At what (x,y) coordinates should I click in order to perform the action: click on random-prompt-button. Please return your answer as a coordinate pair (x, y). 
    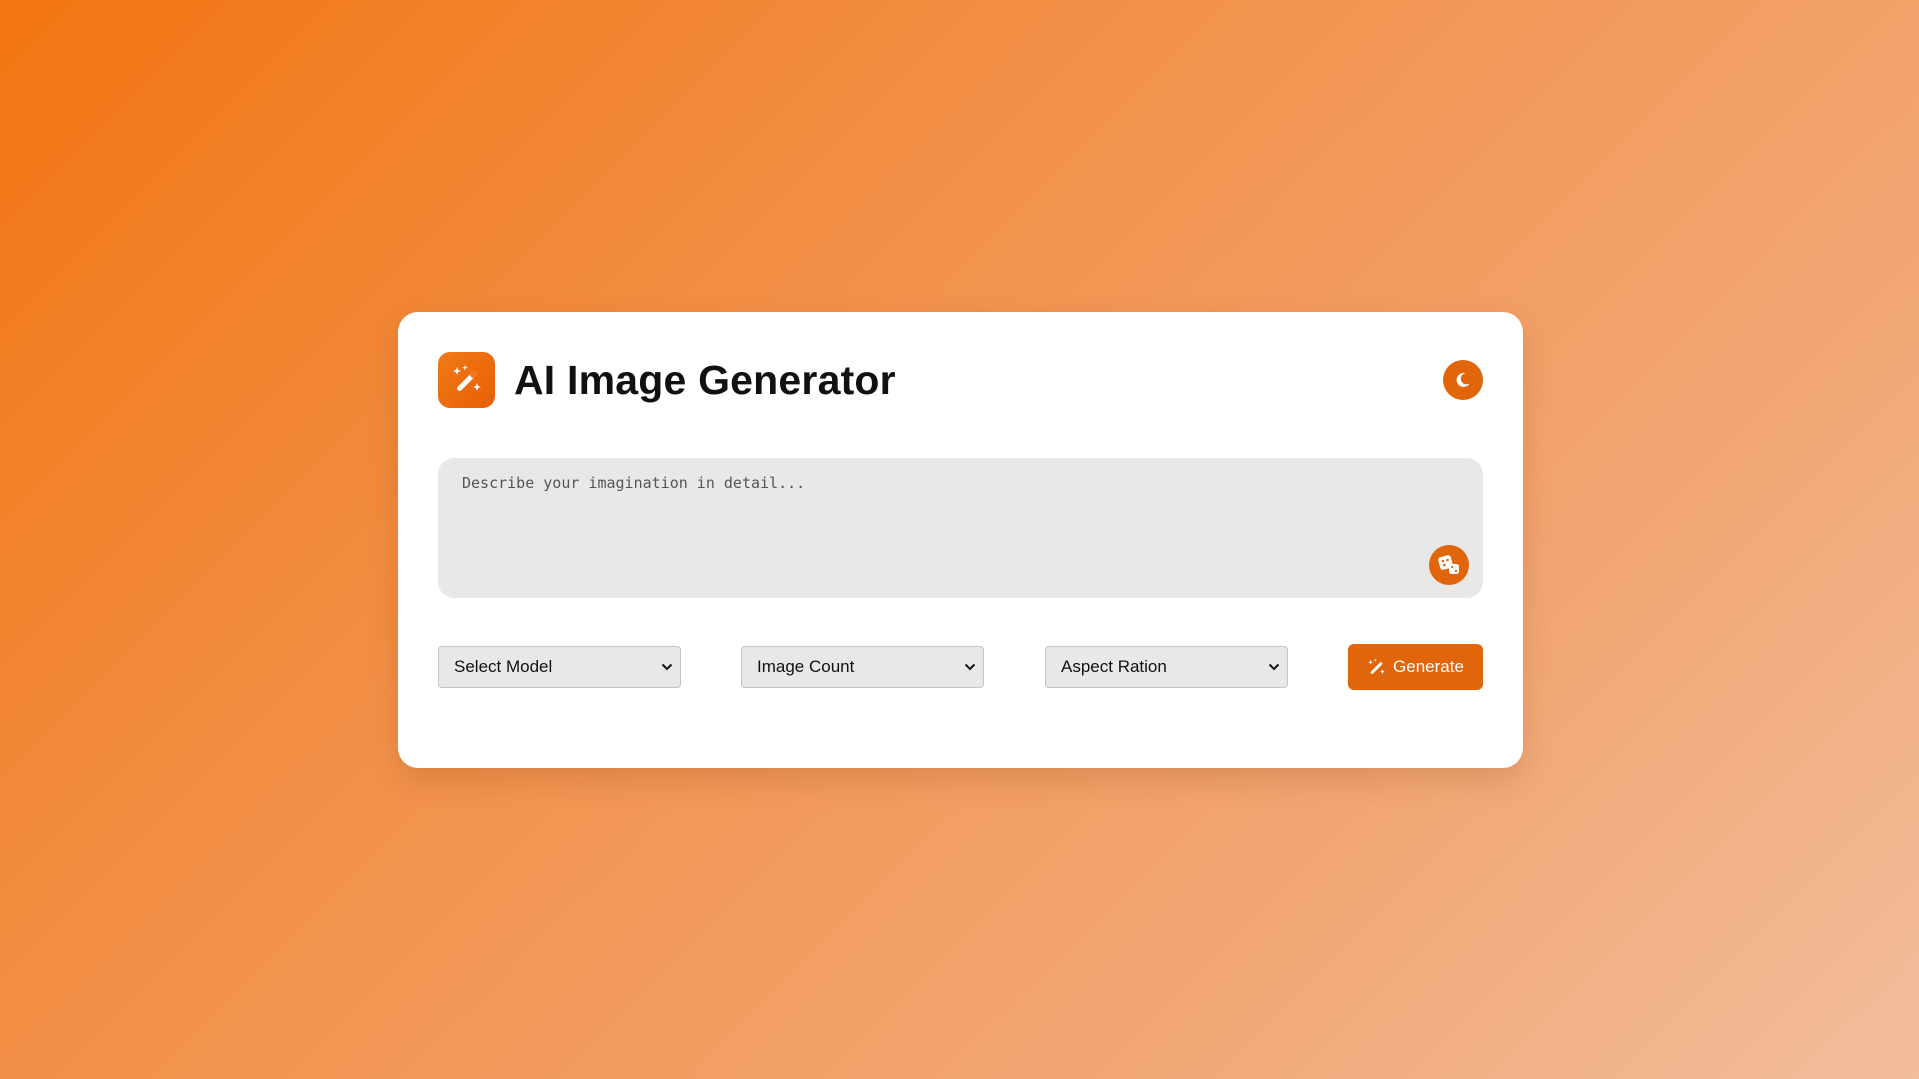
    Looking at the image, I should click on (1449, 565).